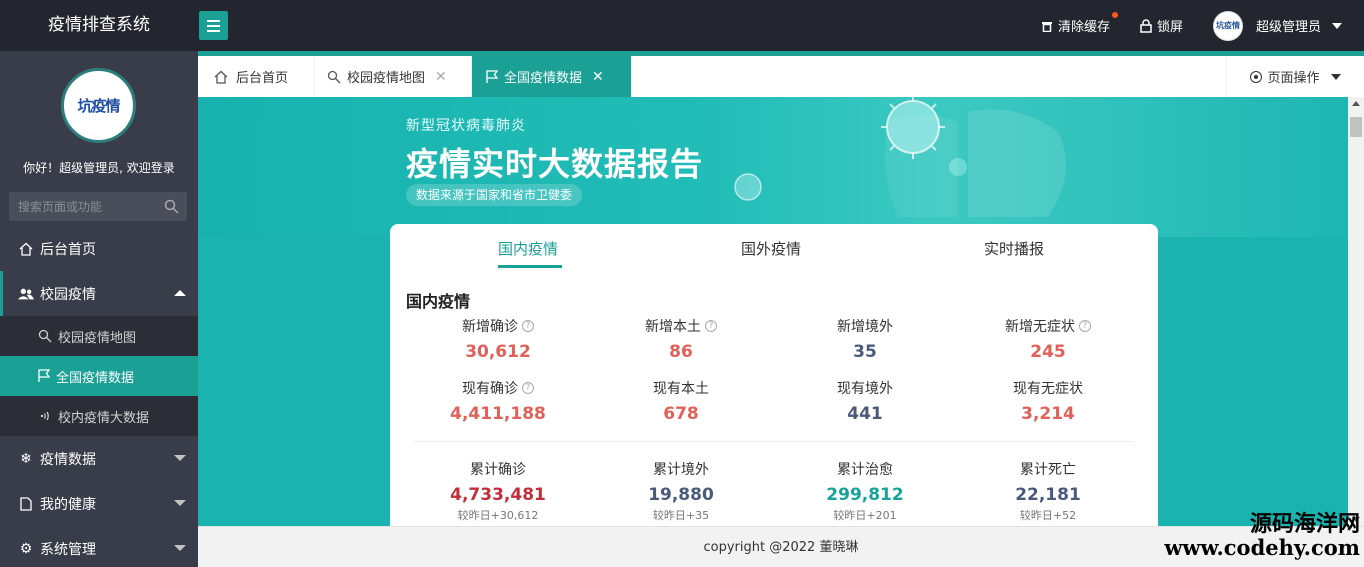  I want to click on page-operations-menu: 页面操作, so click(1295, 76).